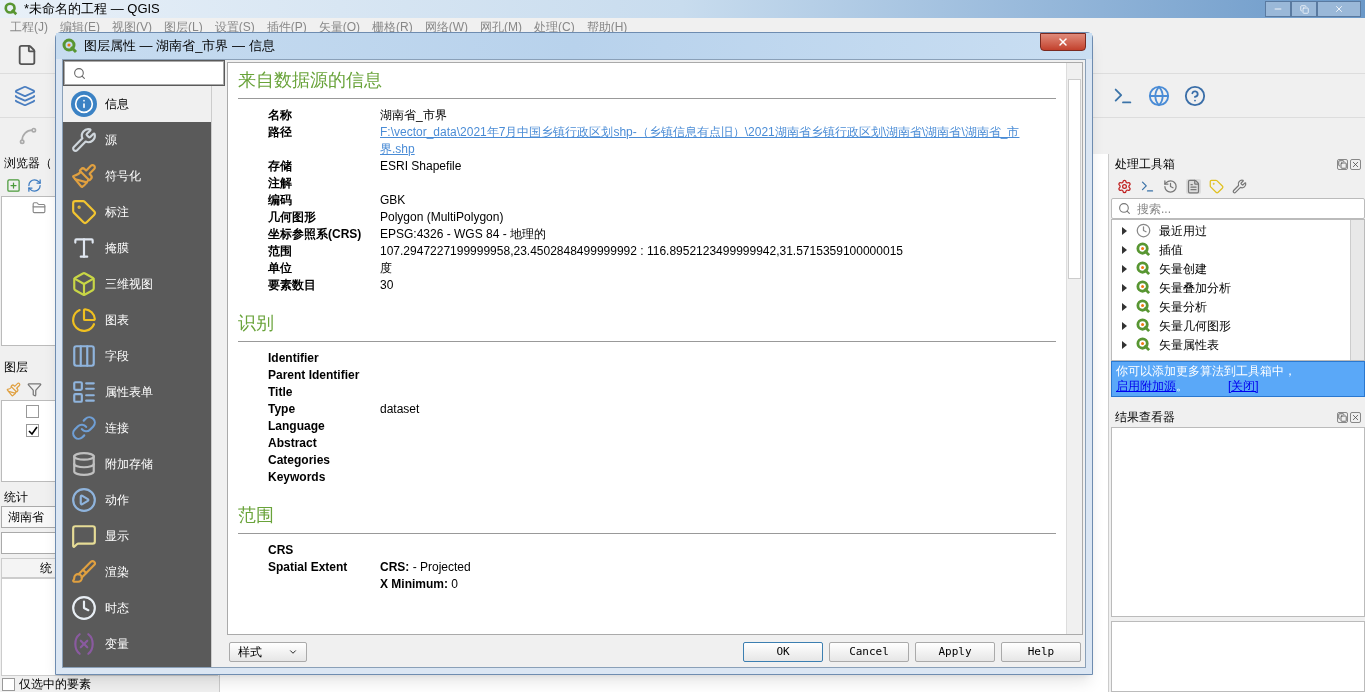 The width and height of the screenshot is (1365, 692). Describe the element at coordinates (955, 652) in the screenshot. I see `dialog-button: Apply` at that location.